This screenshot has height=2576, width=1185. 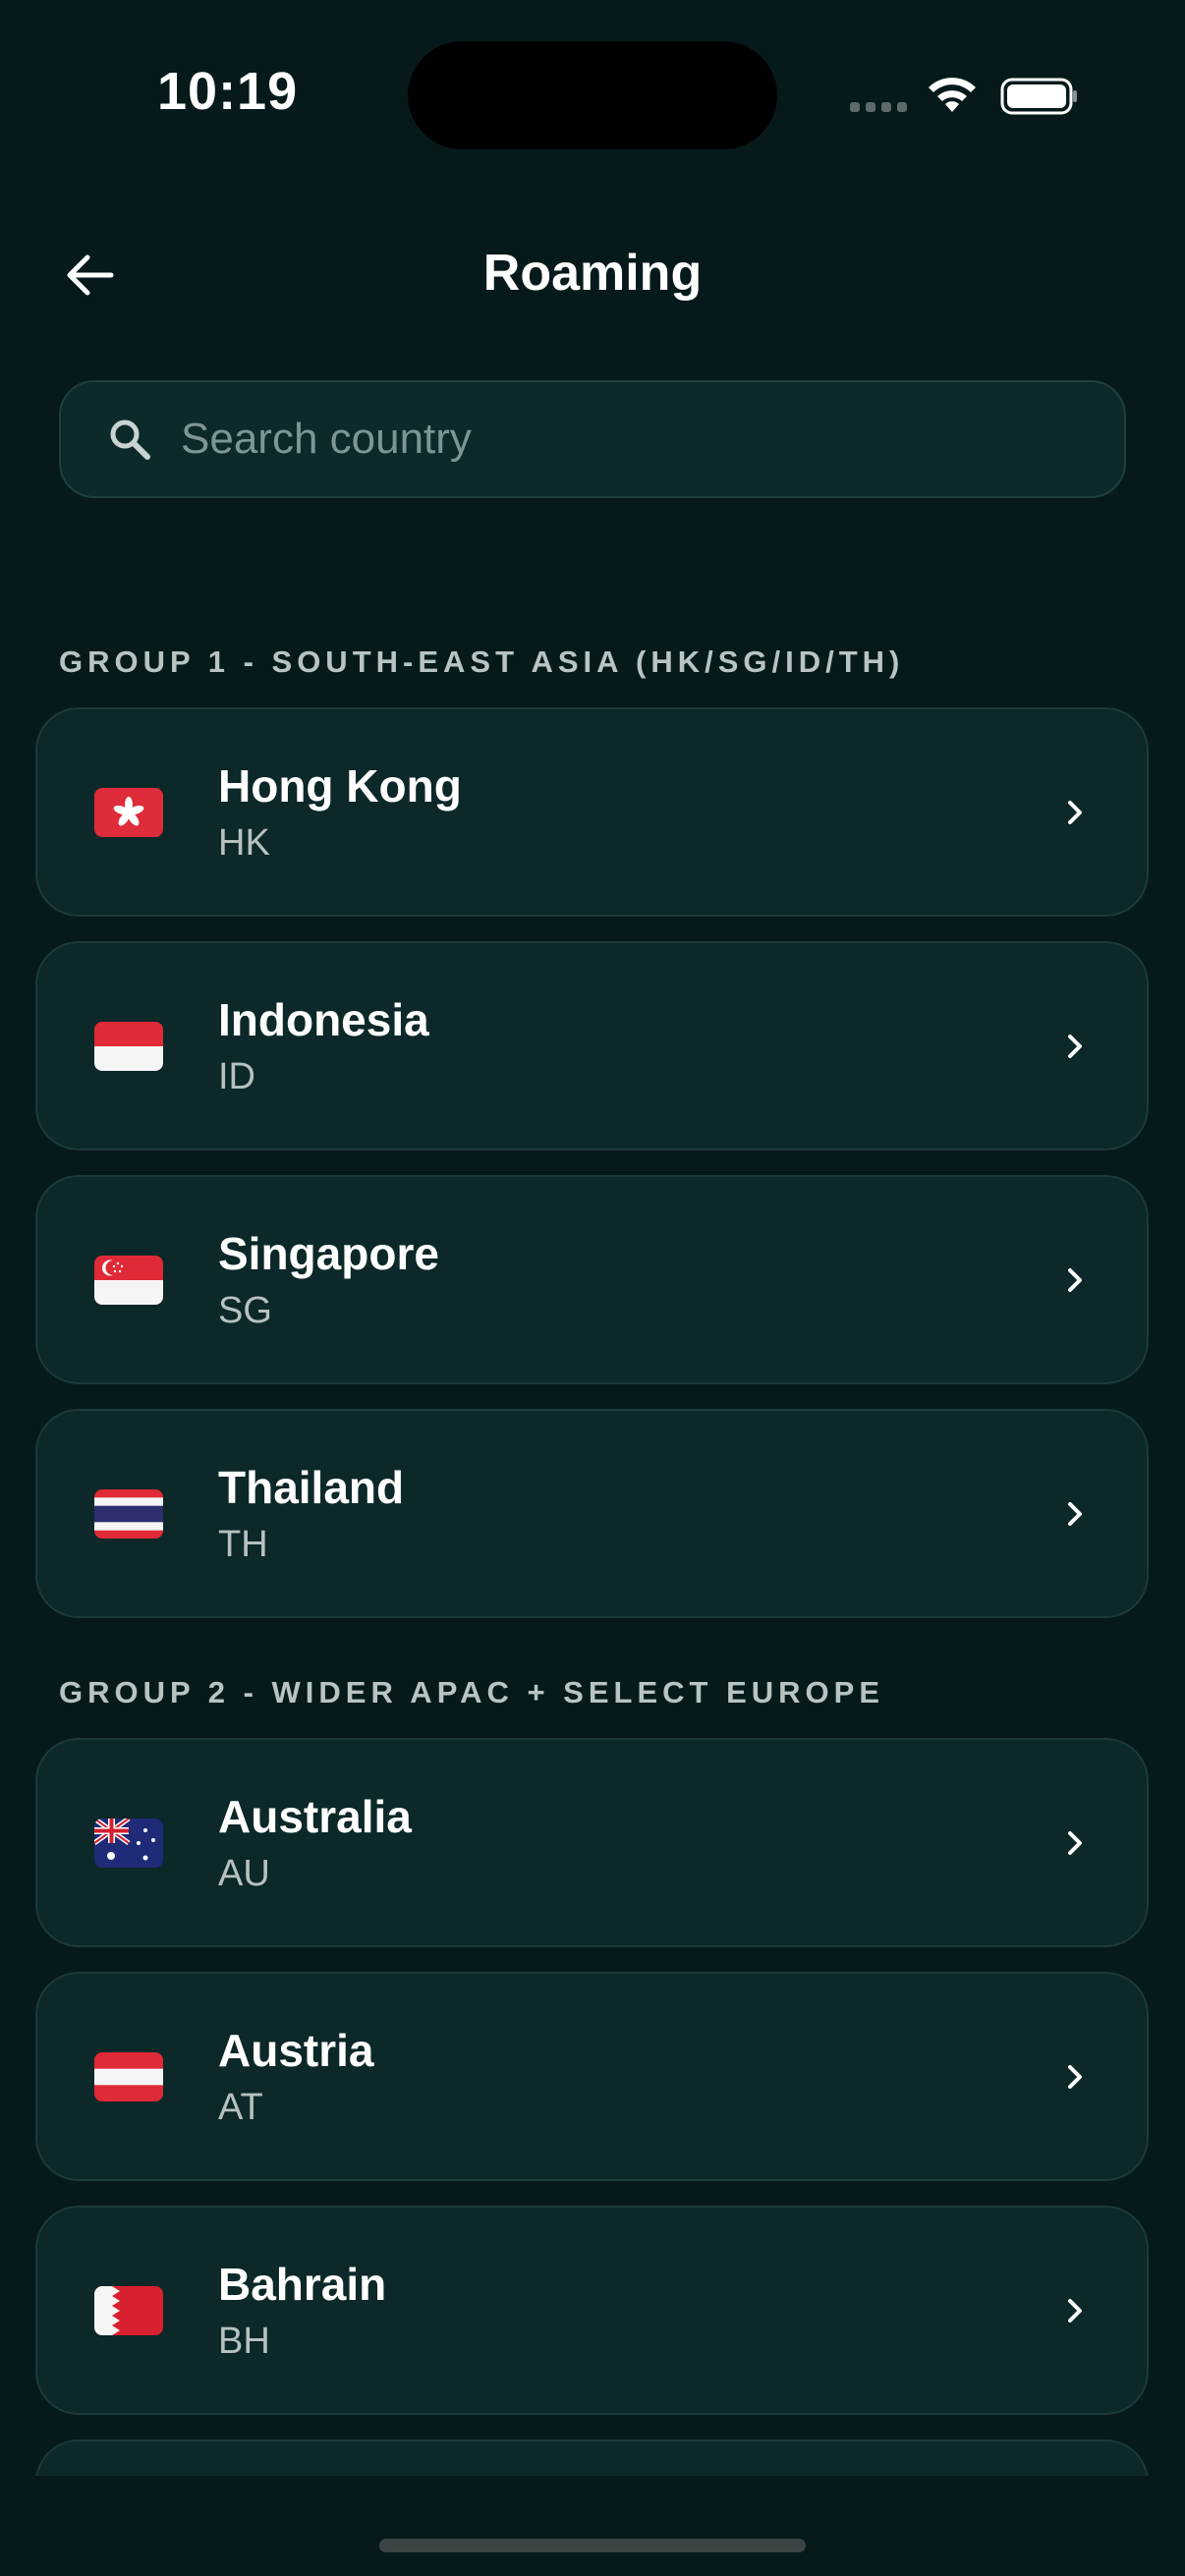 What do you see at coordinates (953, 95) in the screenshot?
I see `wifi-icon` at bounding box center [953, 95].